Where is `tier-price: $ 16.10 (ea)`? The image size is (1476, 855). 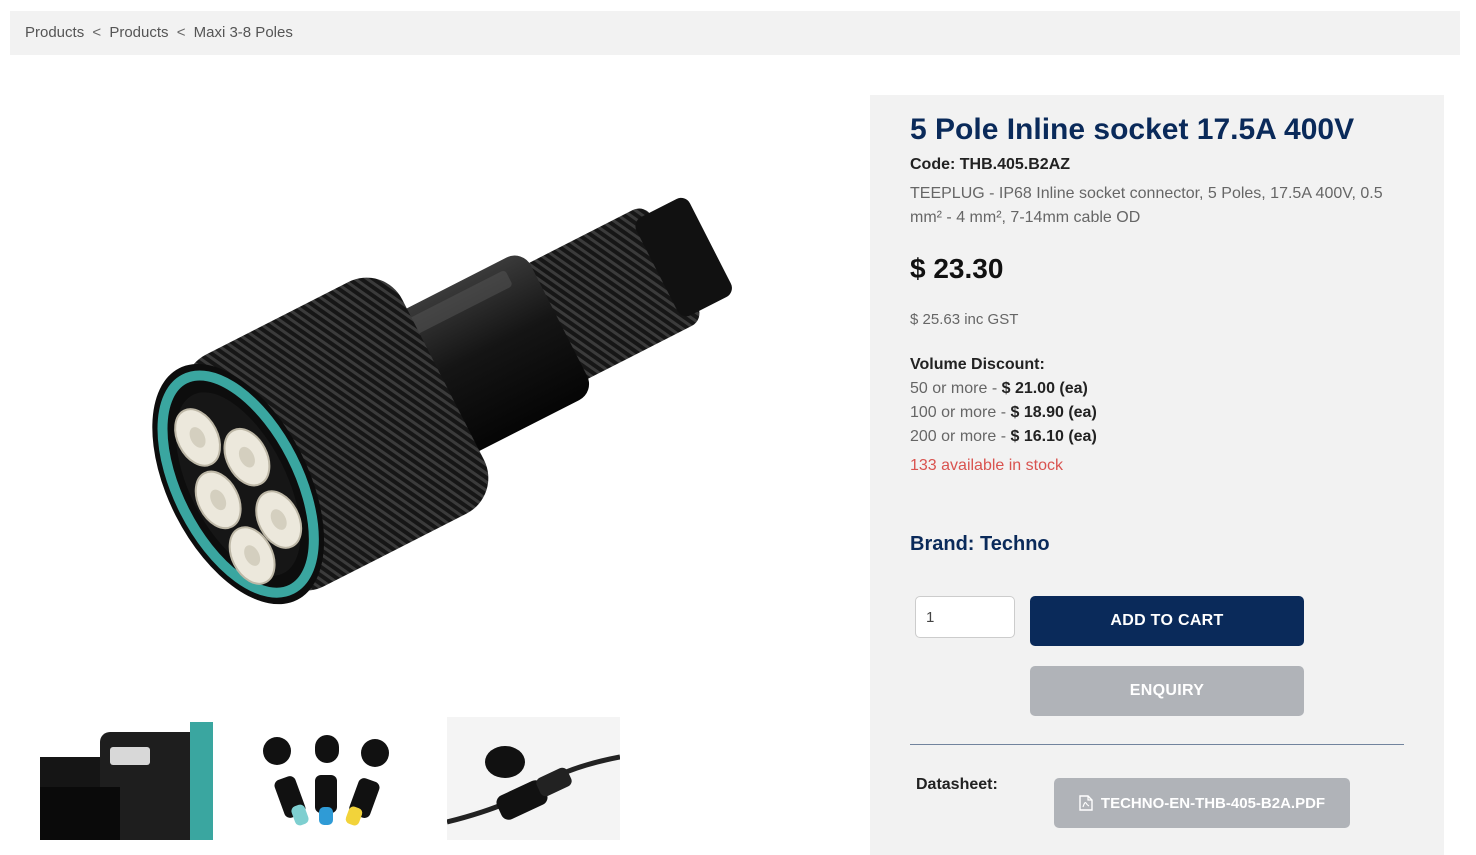 tier-price: $ 16.10 (ea) is located at coordinates (1053, 436).